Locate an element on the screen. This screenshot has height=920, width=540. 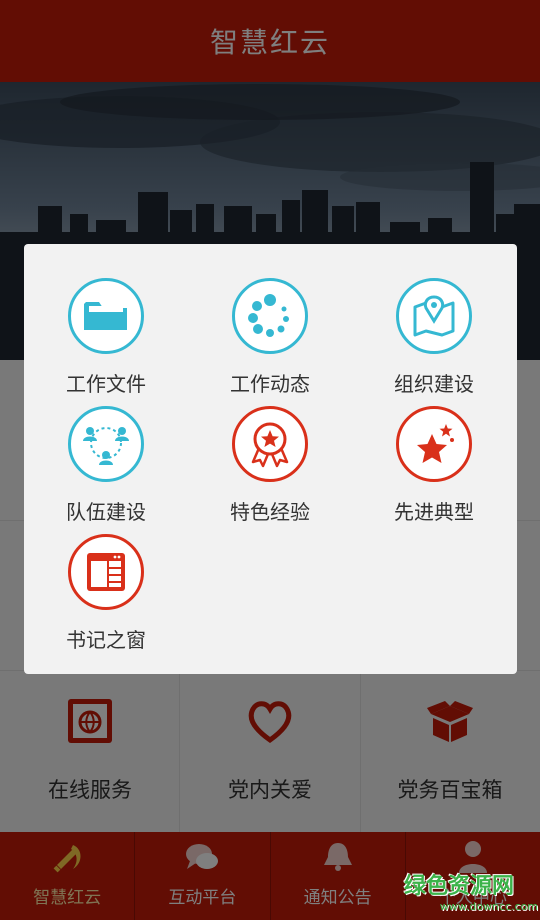
watermark-text: 绿色资源网 is located at coordinates (459, 886).